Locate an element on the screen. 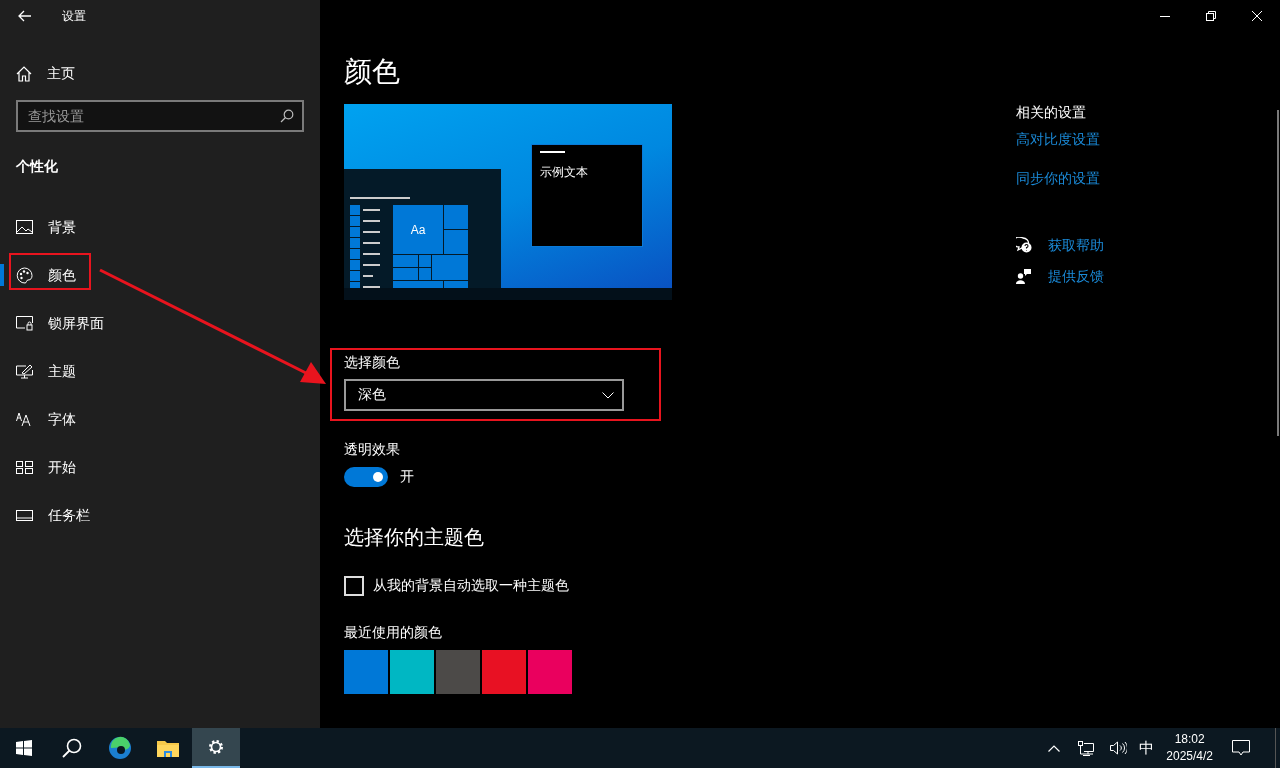 This screenshot has width=1280, height=768. scrollbar is located at coordinates (1278, 273).